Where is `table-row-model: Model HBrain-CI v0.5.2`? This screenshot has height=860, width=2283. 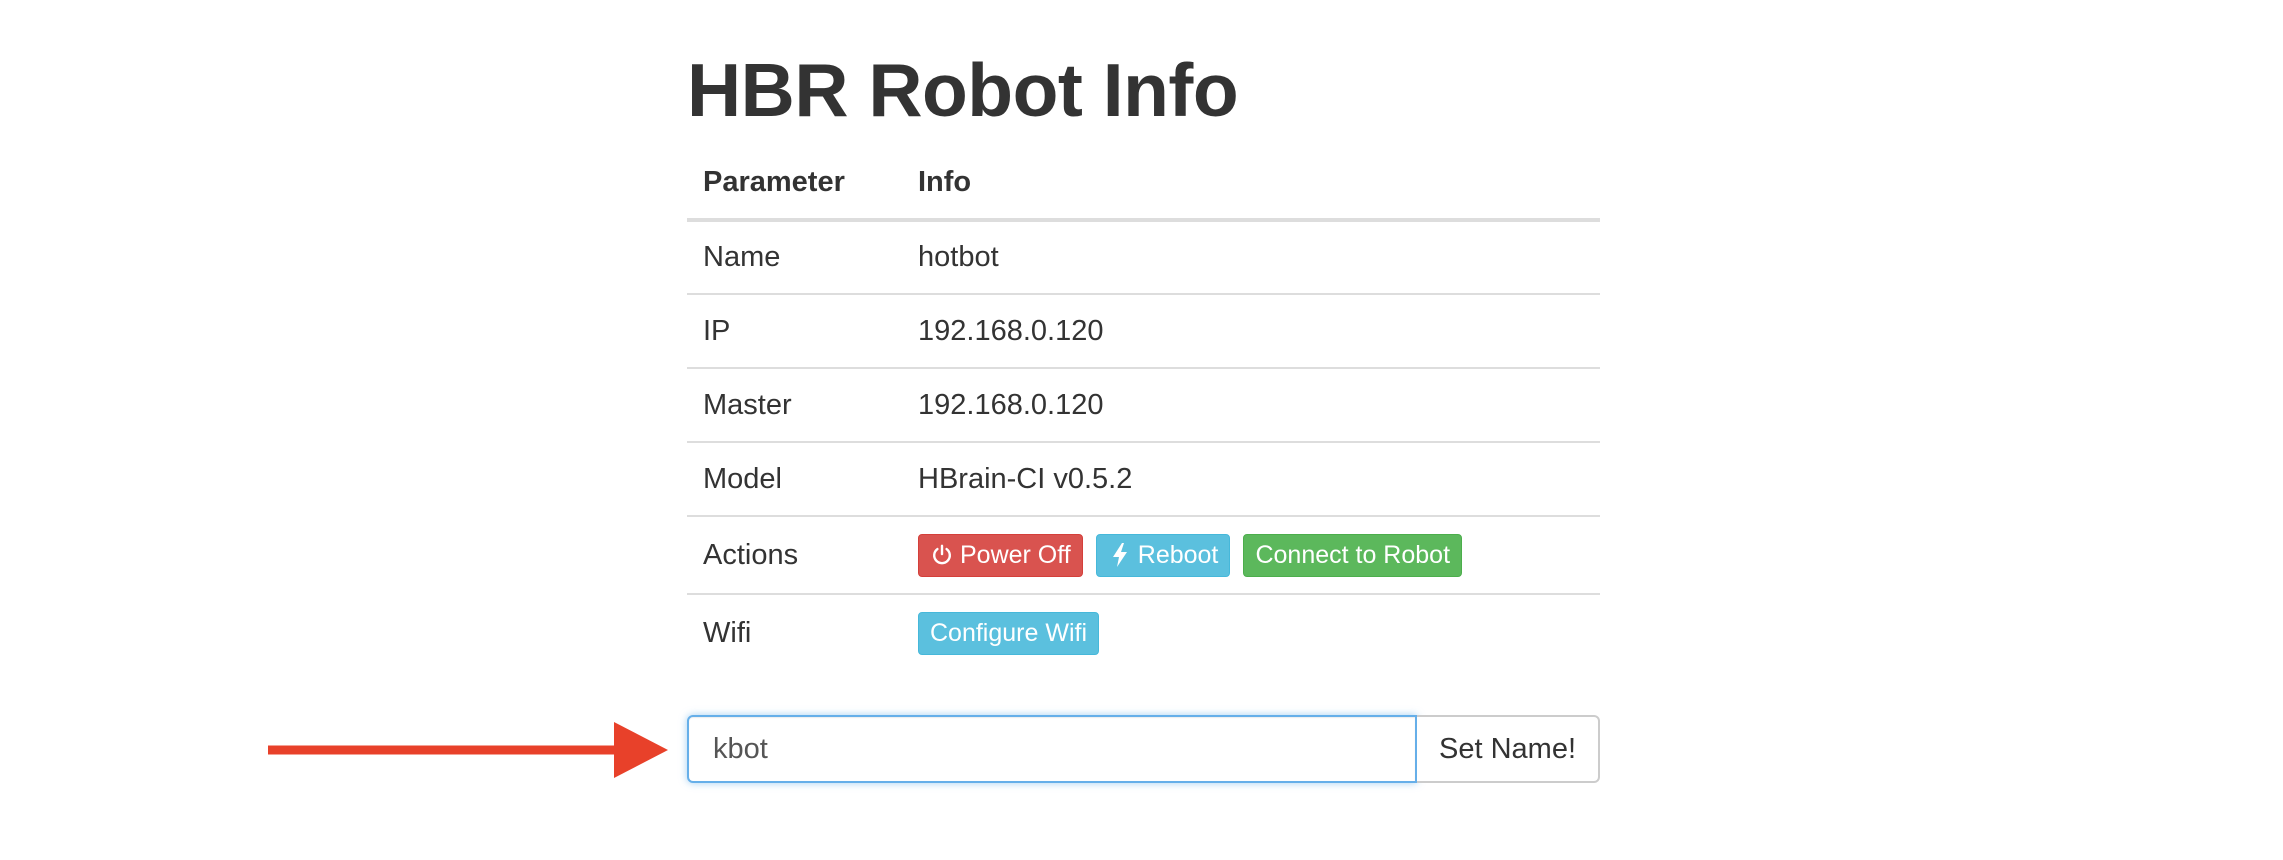 table-row-model: Model HBrain-CI v0.5.2 is located at coordinates (1143, 479).